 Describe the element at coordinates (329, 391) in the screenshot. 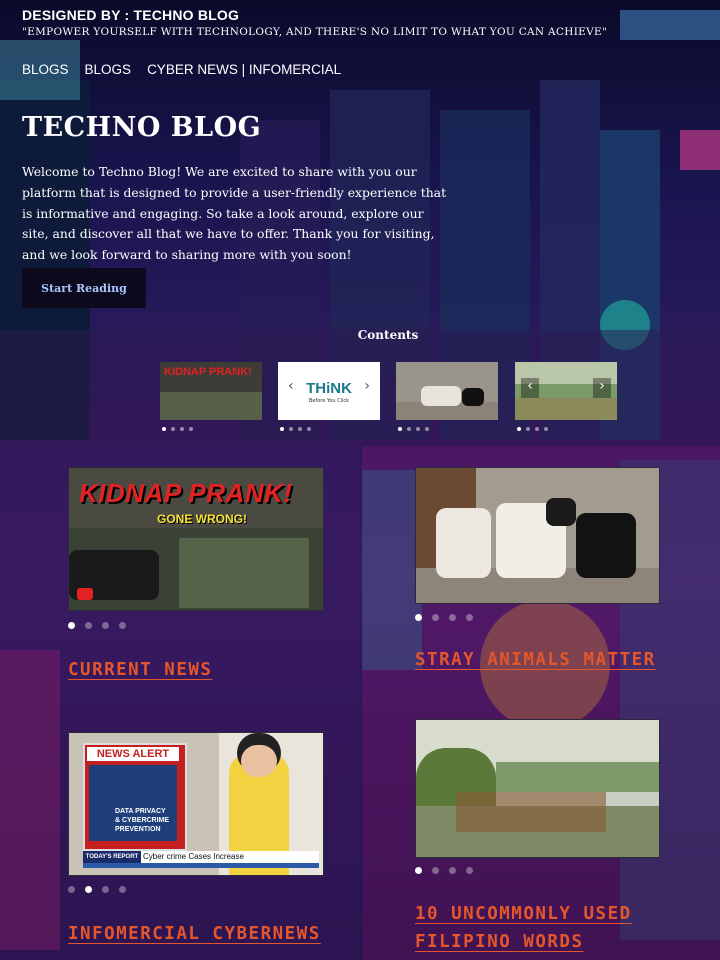

I see `content-thumb-think: THiNK Before You Click ‹ ›` at that location.